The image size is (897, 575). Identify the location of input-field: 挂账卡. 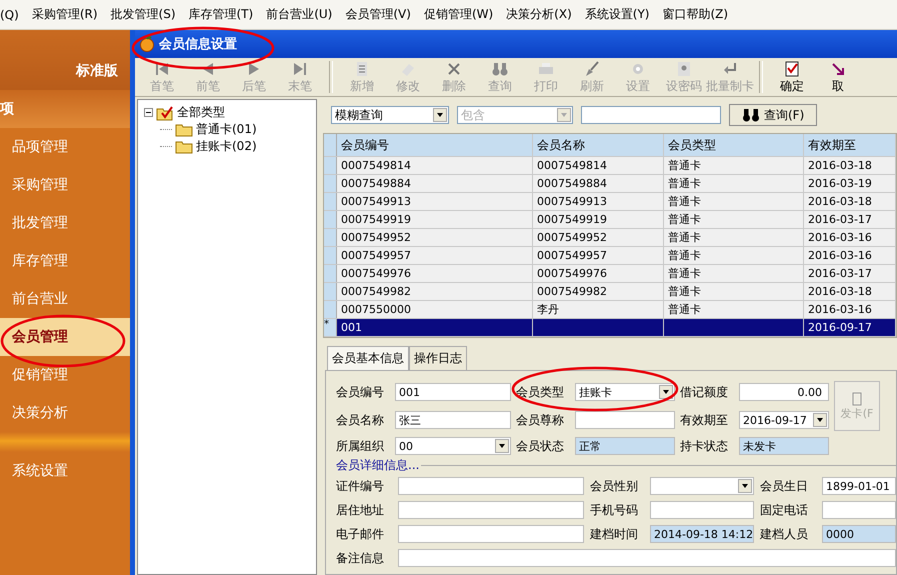
(625, 392).